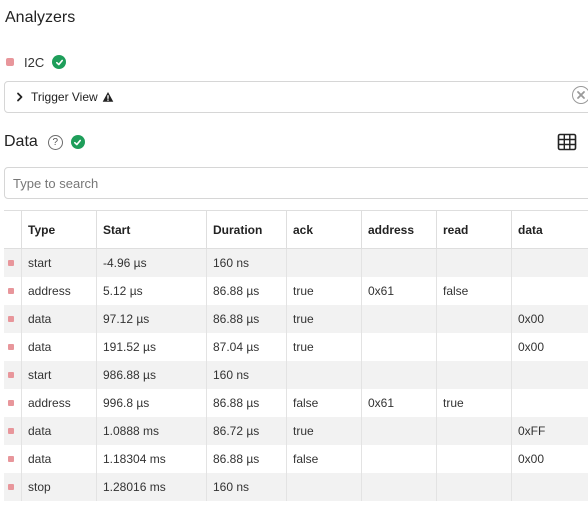 The image size is (588, 518). I want to click on analyzer-item-i2c: I2C, so click(36, 62).